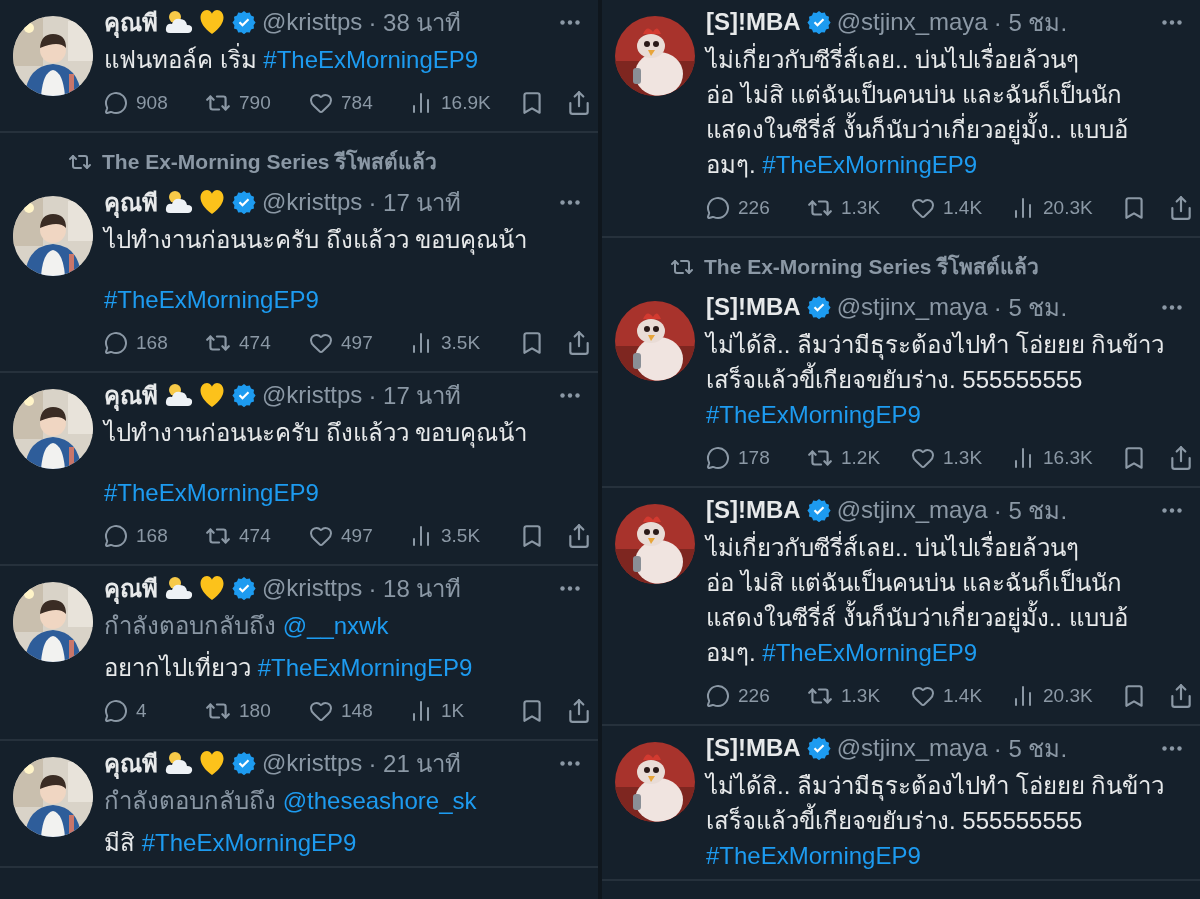 Image resolution: width=1200 pixels, height=899 pixels. Describe the element at coordinates (464, 103) in the screenshot. I see `views-button: 16.9K` at that location.